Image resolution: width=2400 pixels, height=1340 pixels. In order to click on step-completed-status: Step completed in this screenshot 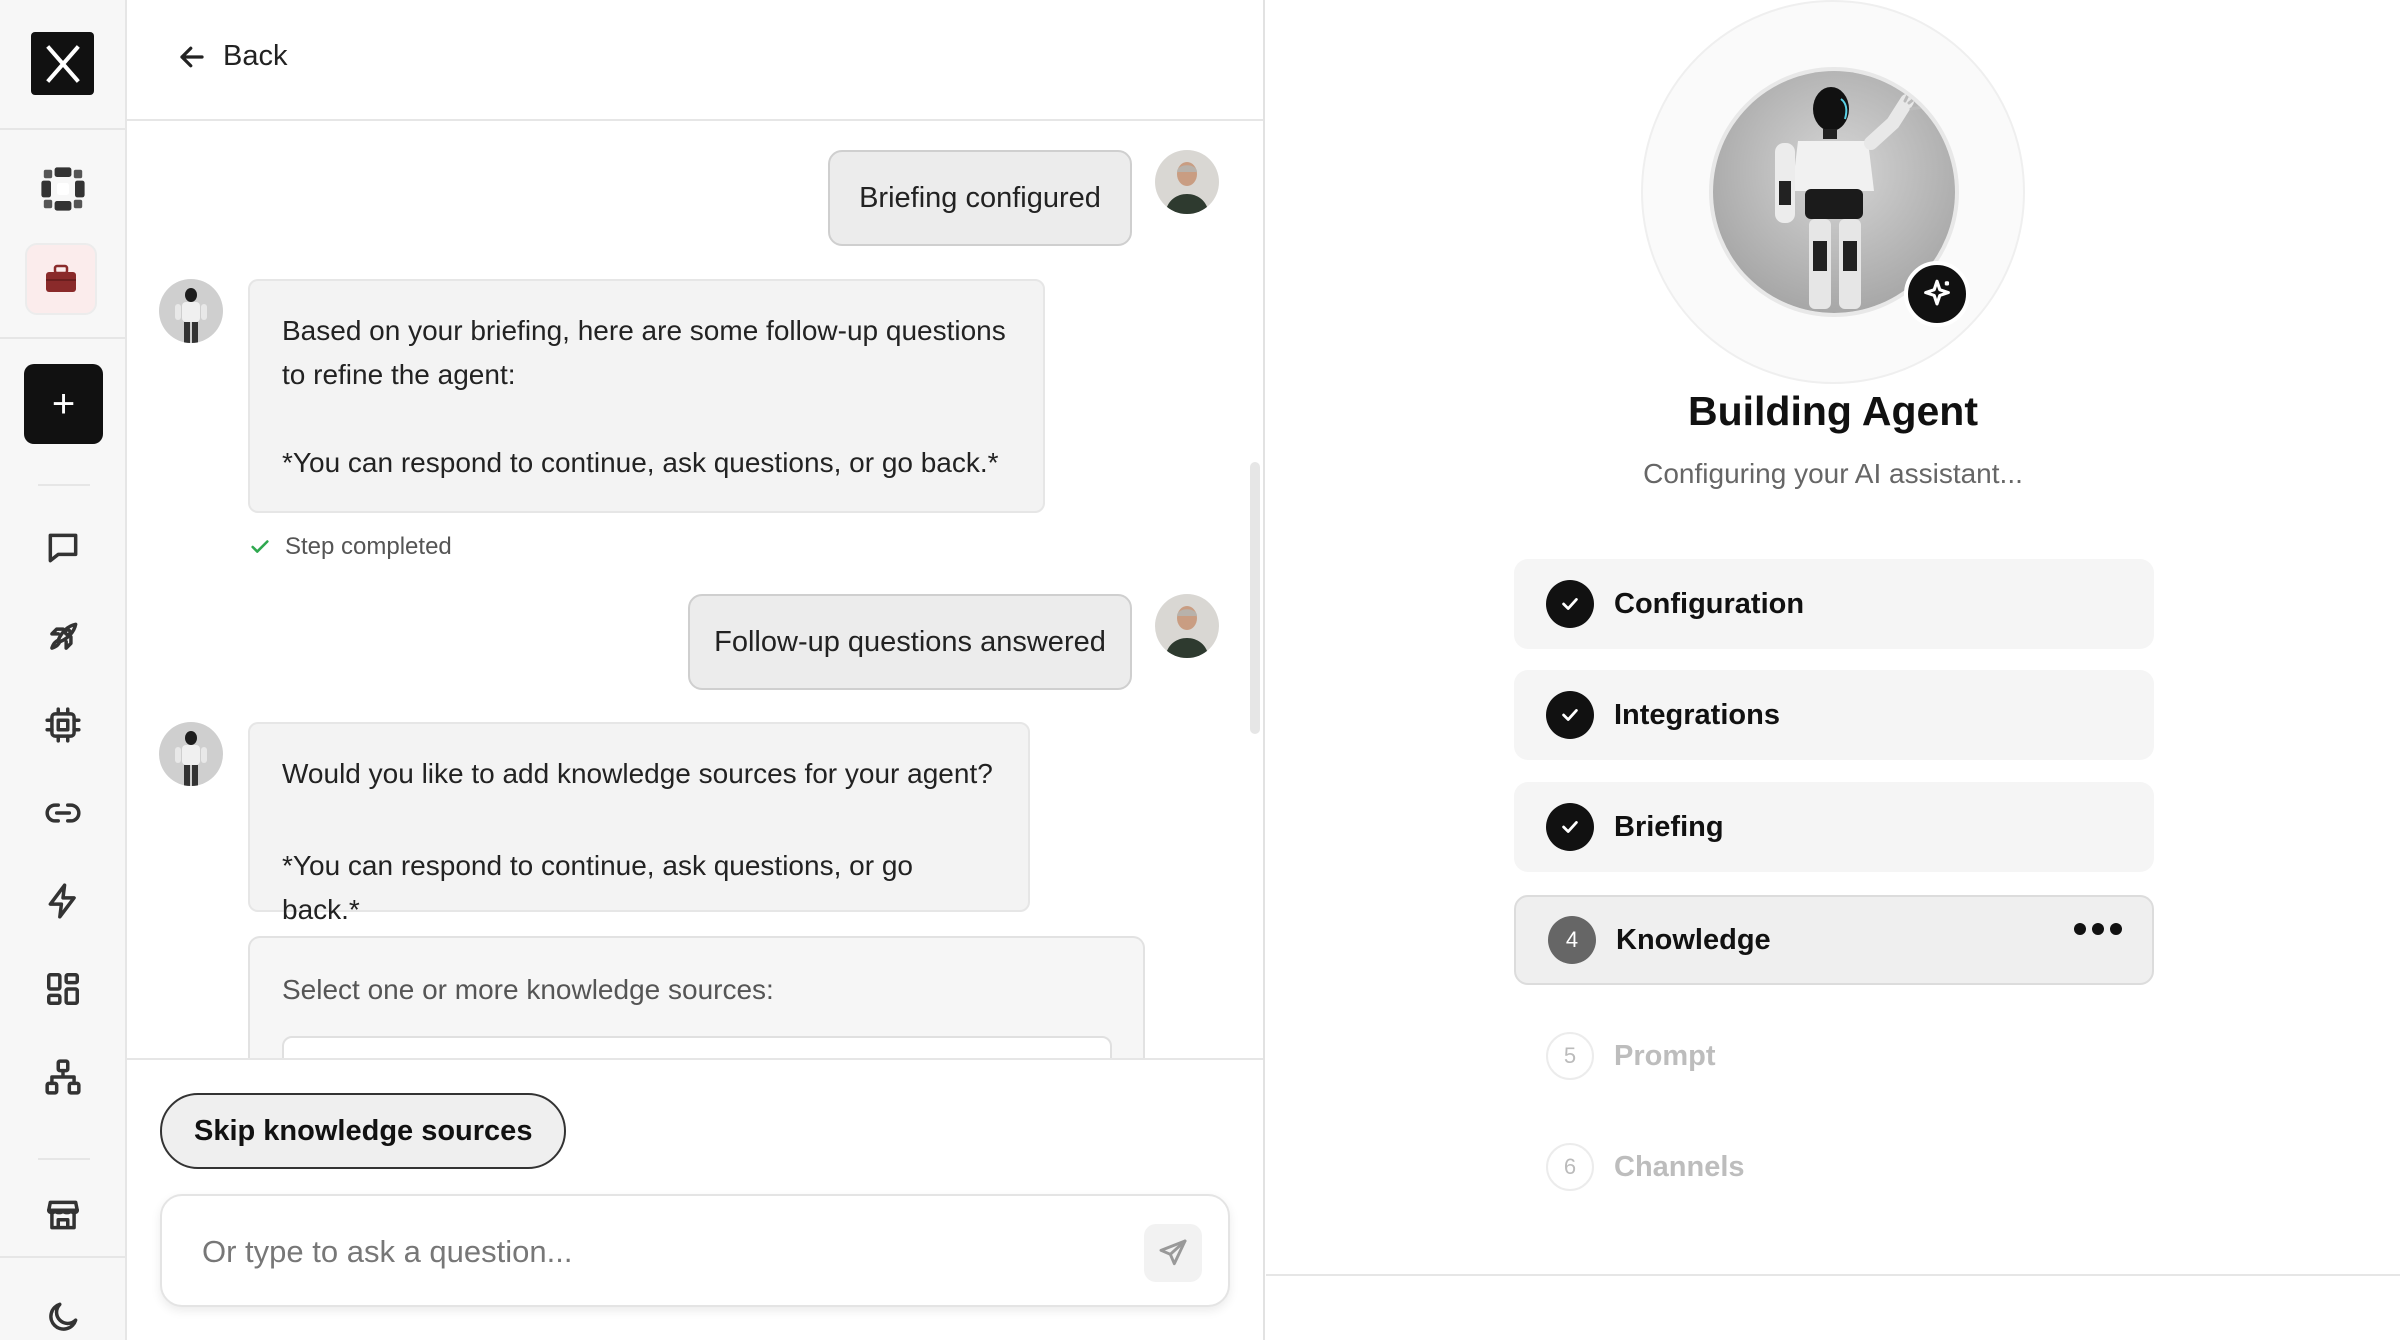, I will do `click(350, 547)`.